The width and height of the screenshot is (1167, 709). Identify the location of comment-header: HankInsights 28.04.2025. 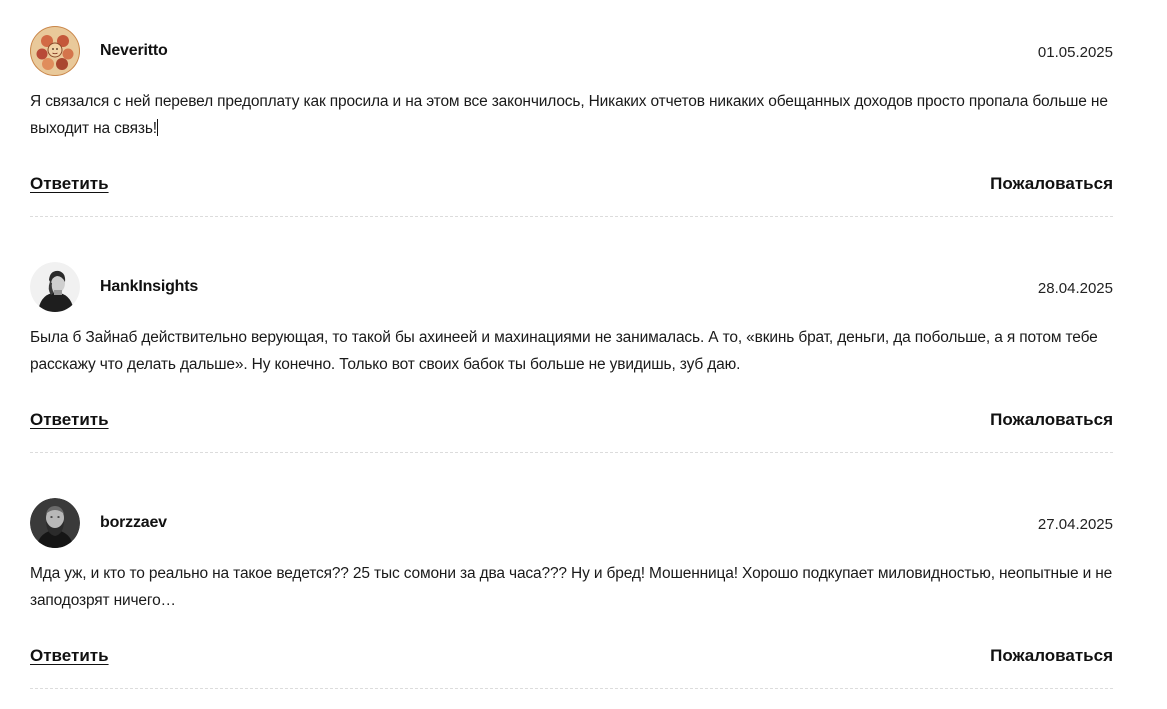
(571, 288).